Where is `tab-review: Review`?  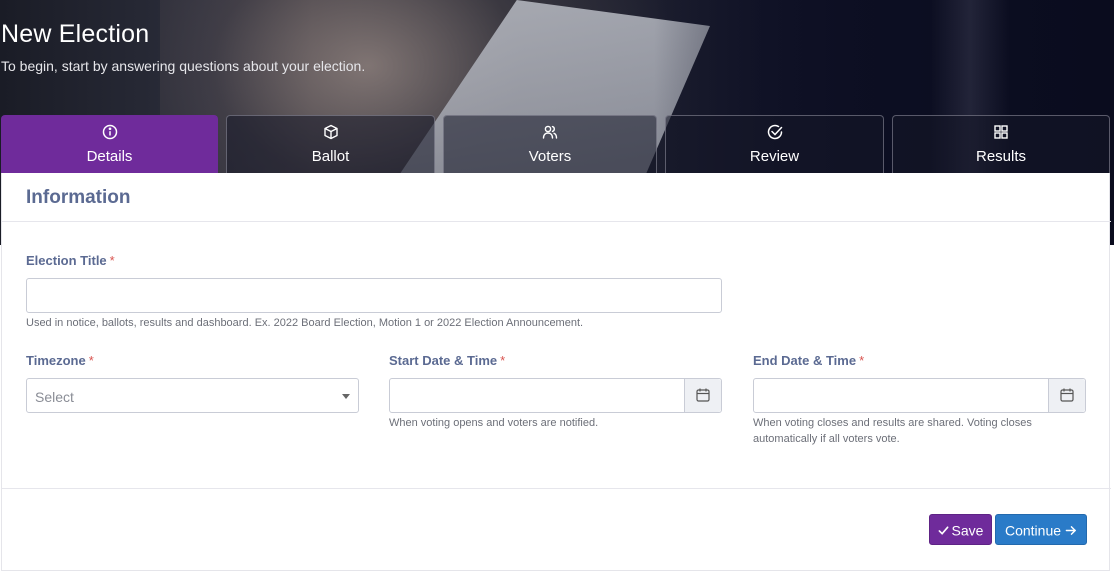
tab-review: Review is located at coordinates (774, 144).